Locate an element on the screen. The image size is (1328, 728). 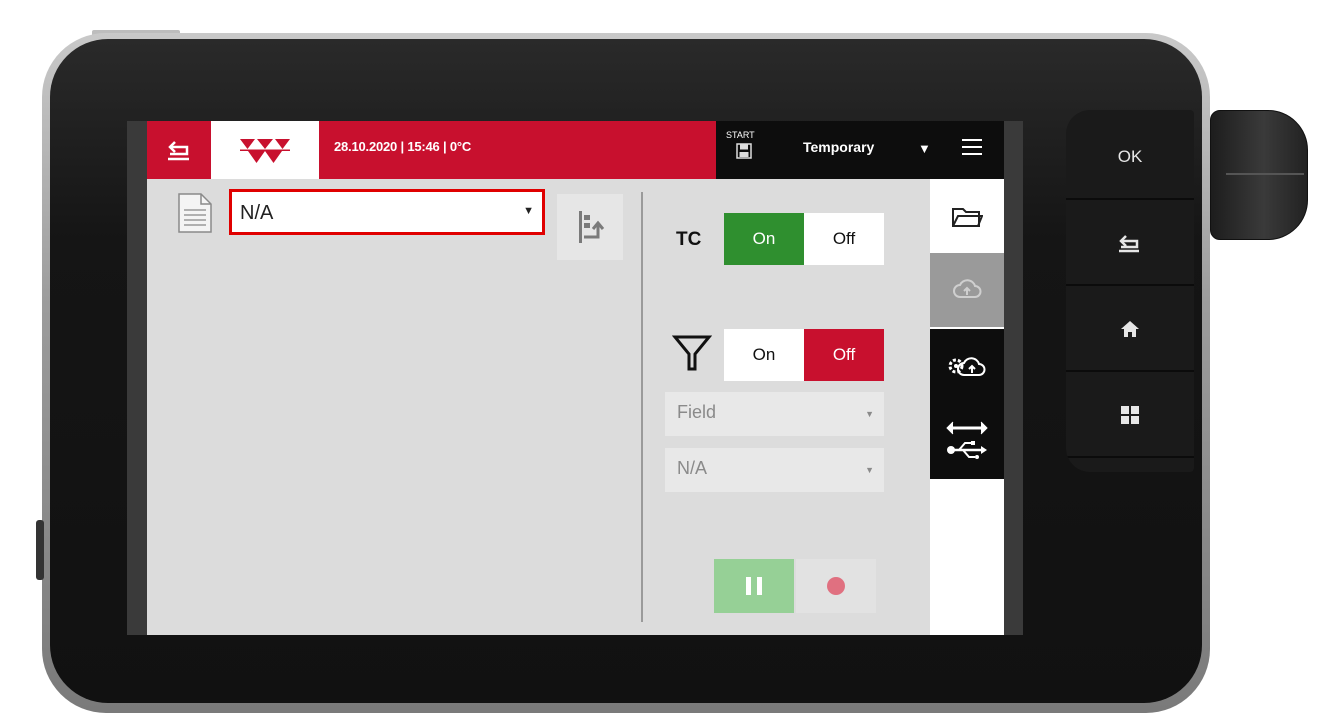
route-arrow-icon is located at coordinates (592, 227).